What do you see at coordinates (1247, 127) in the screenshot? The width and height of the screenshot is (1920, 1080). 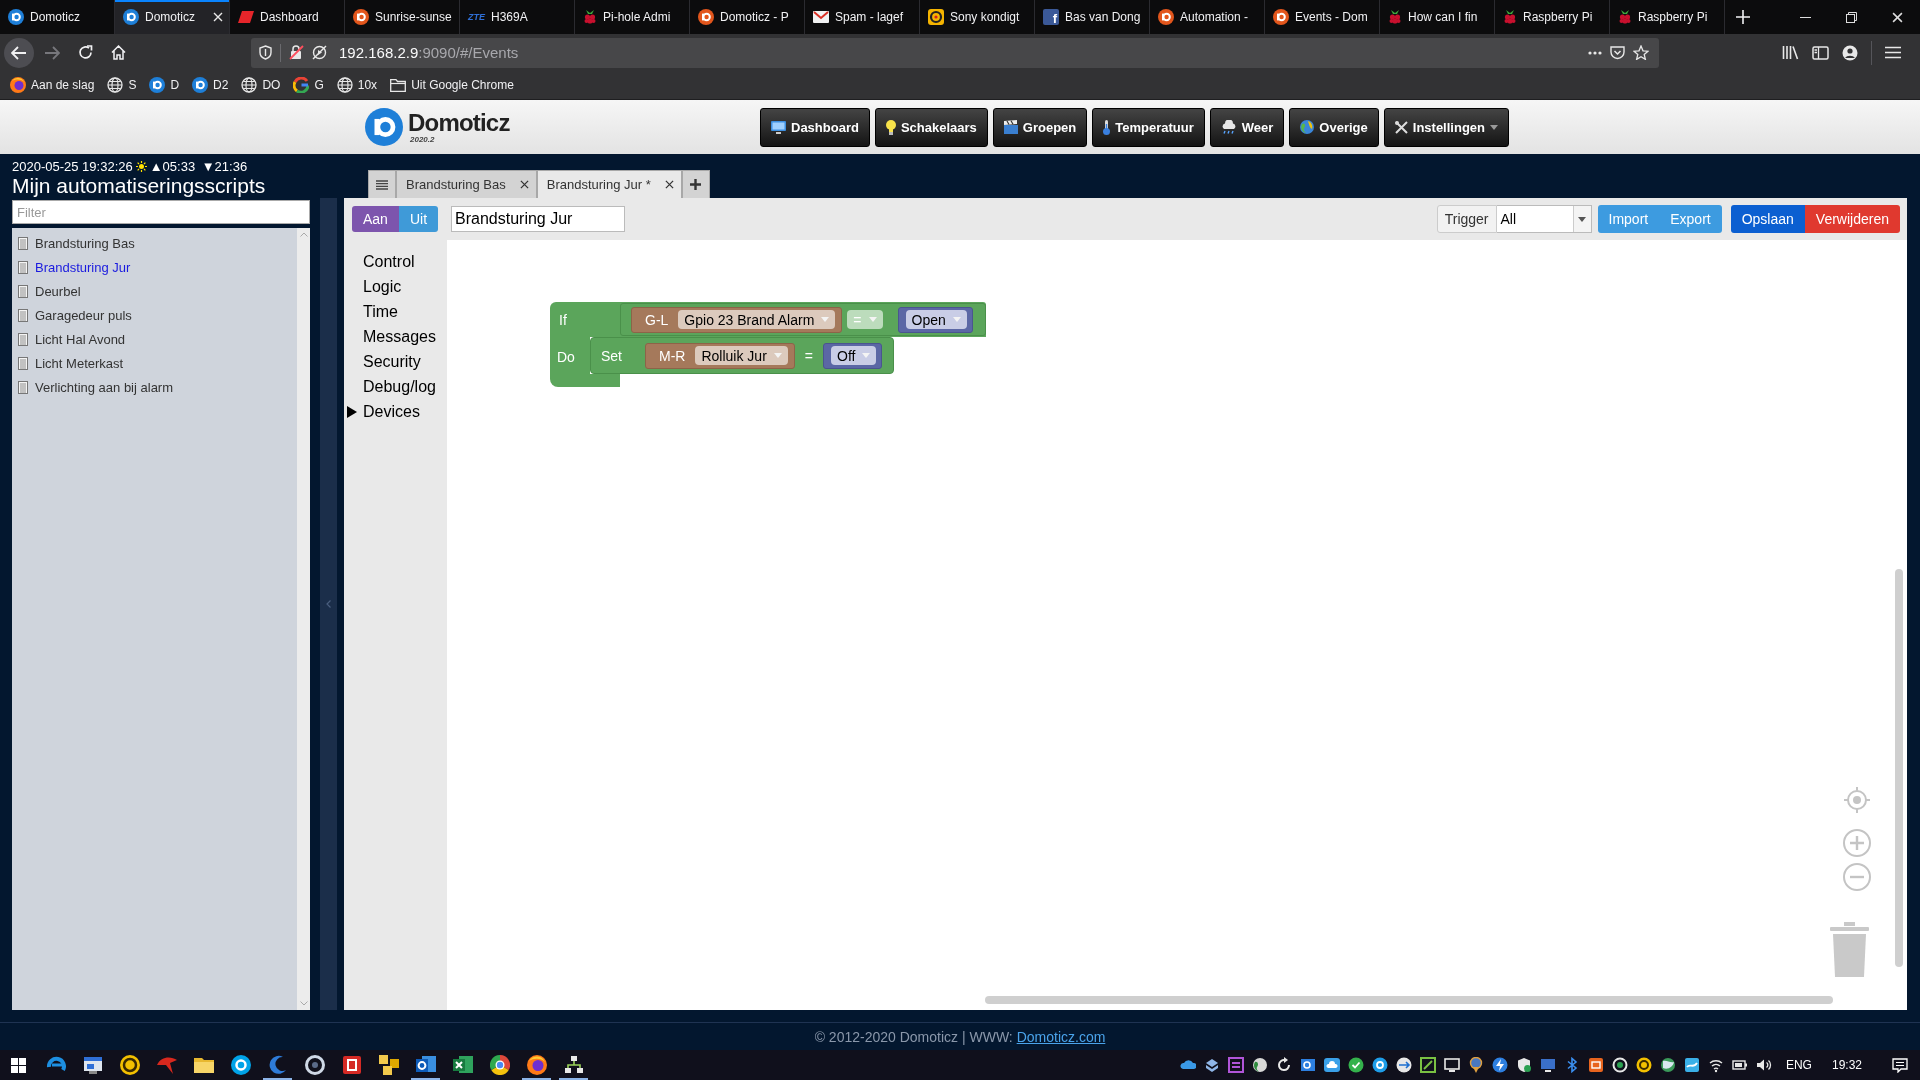 I see `nav-button: Weer` at bounding box center [1247, 127].